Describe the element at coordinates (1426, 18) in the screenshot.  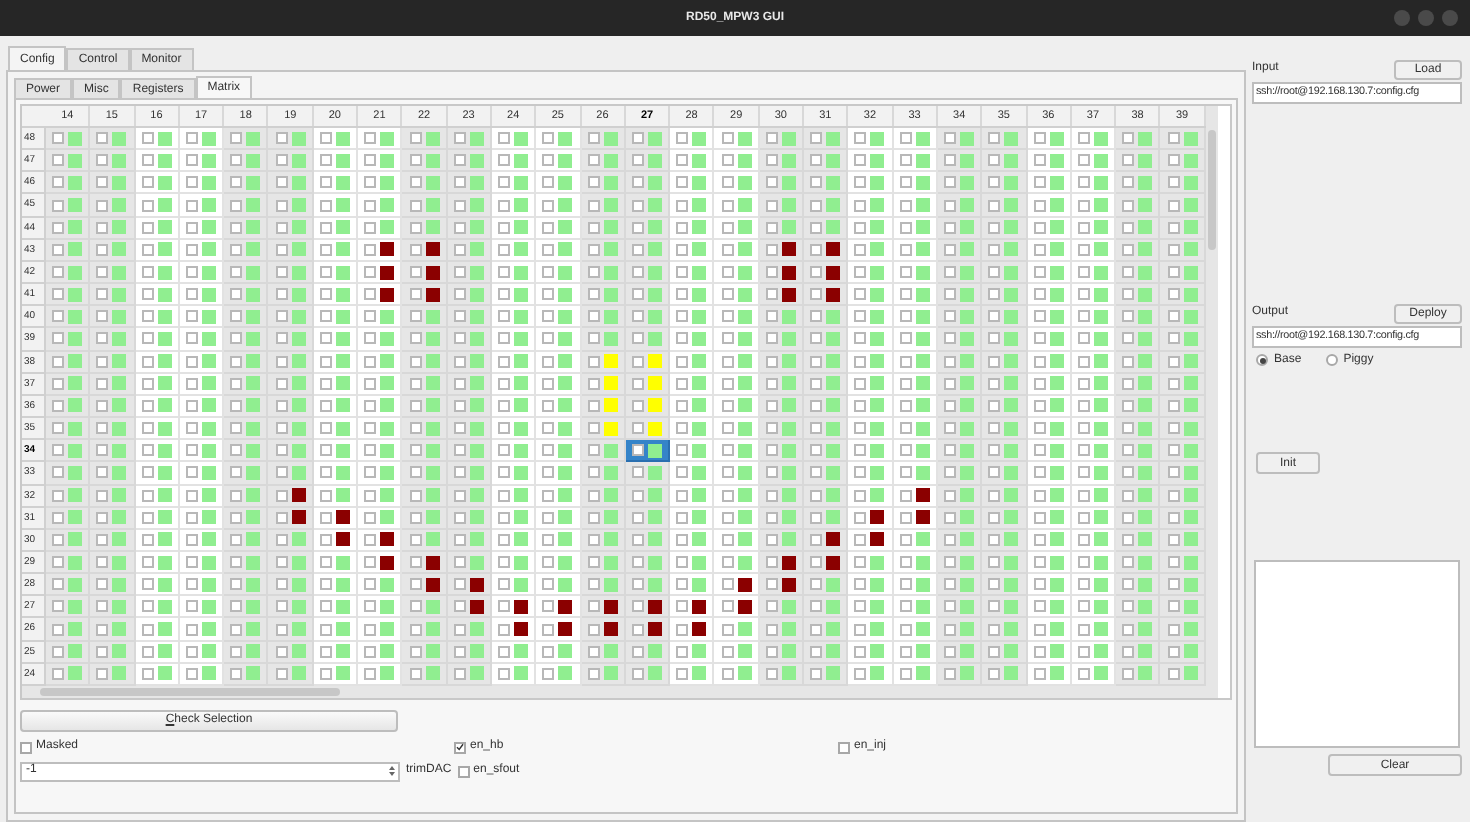
I see `maximize-icon` at that location.